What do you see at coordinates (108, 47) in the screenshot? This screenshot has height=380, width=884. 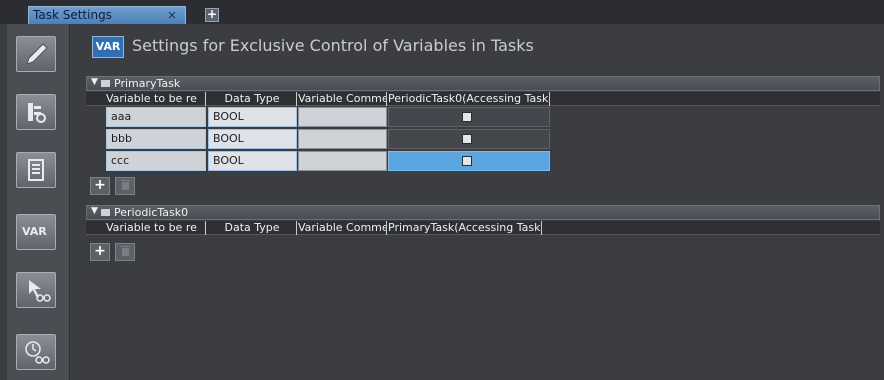 I see `var-title-icon: VAR` at bounding box center [108, 47].